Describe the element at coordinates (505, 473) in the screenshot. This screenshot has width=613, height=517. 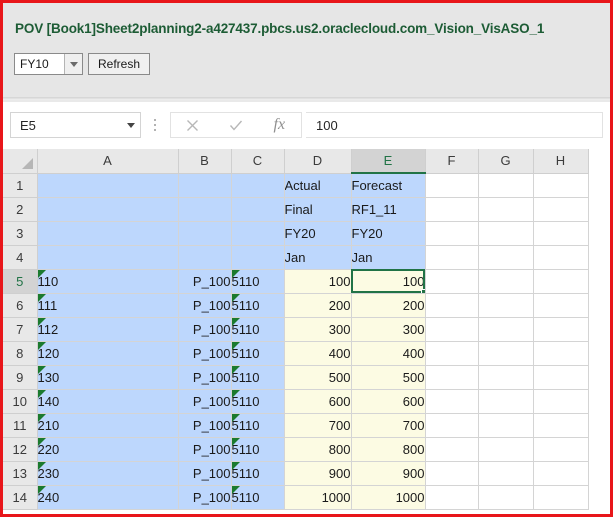
I see `cell-G13` at that location.